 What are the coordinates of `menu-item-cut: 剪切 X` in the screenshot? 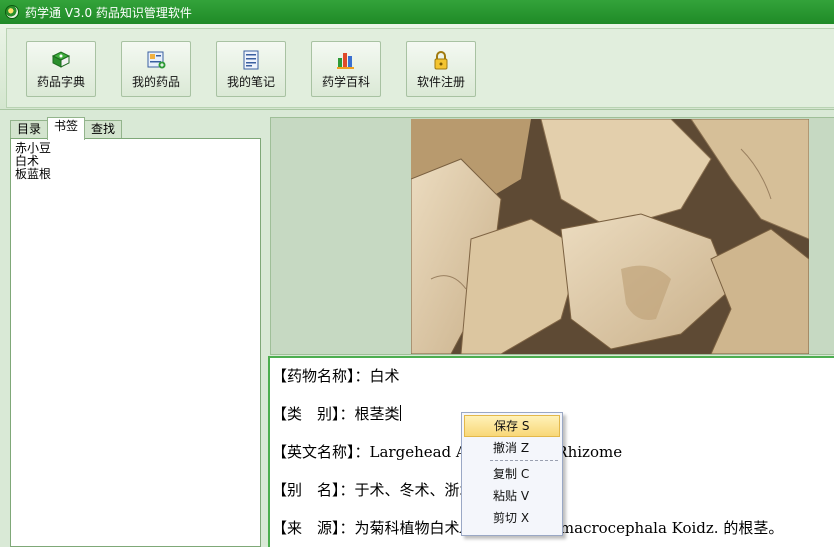 It's located at (512, 518).